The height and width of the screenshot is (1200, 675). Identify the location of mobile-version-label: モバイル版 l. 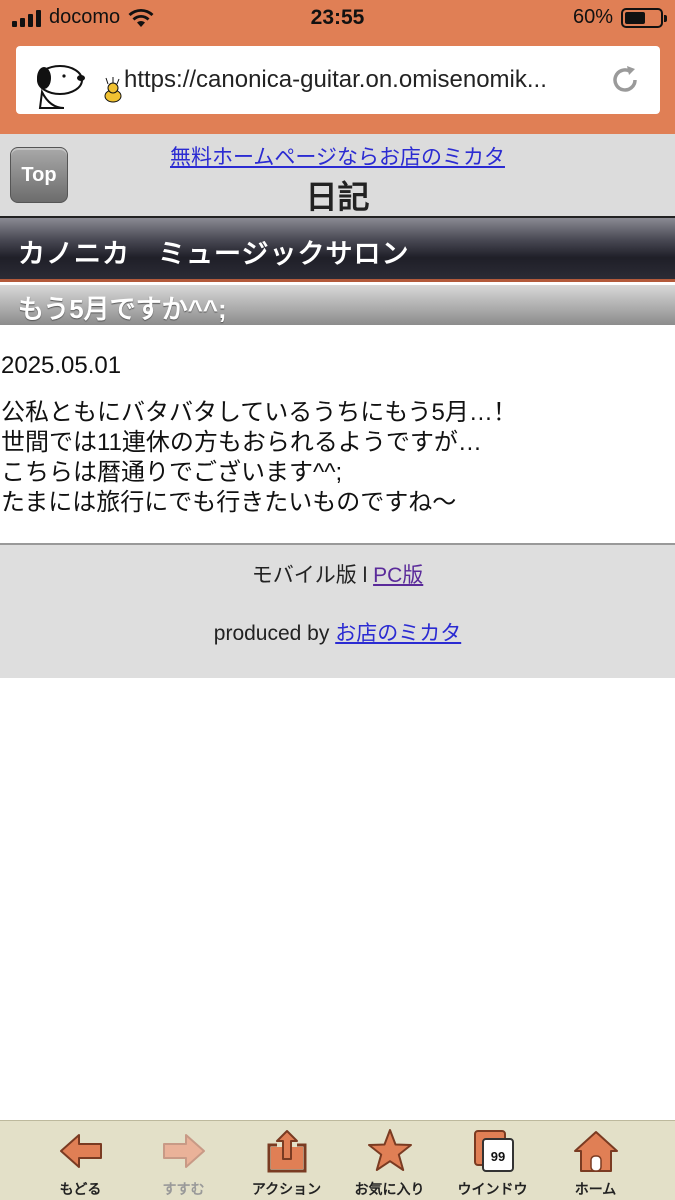
(312, 575).